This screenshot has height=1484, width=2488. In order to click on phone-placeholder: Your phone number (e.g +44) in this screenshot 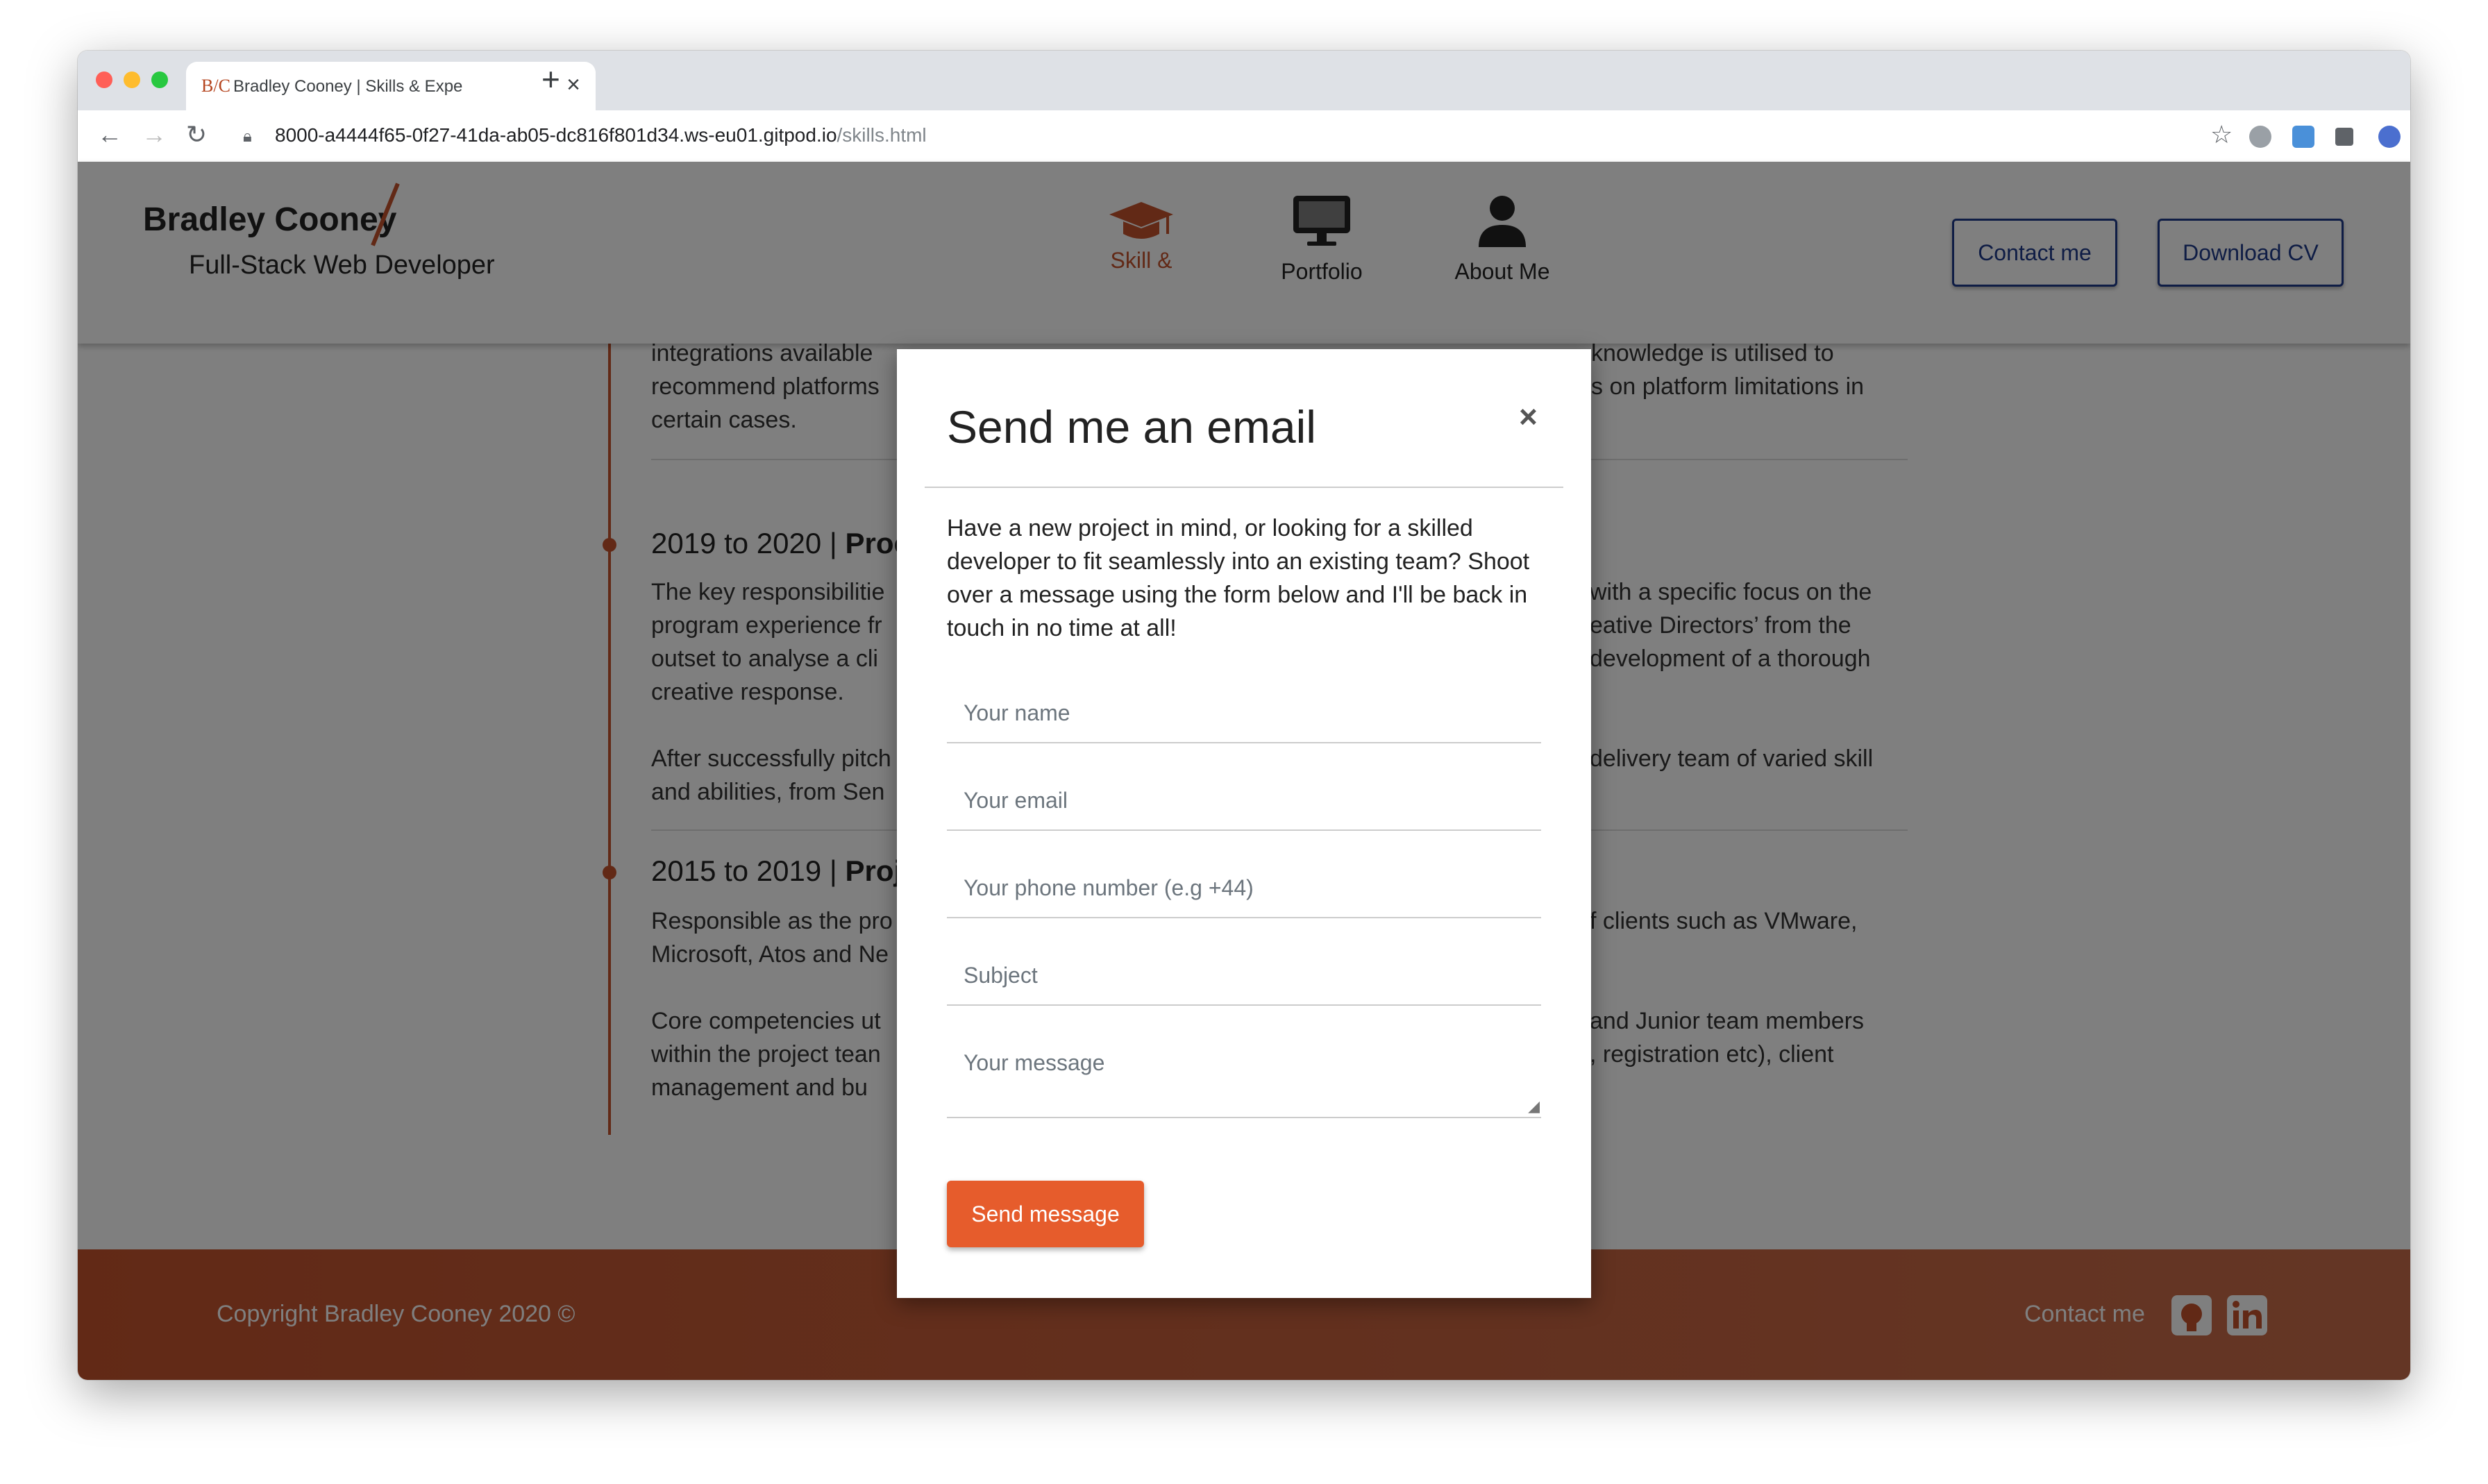, I will do `click(1109, 887)`.